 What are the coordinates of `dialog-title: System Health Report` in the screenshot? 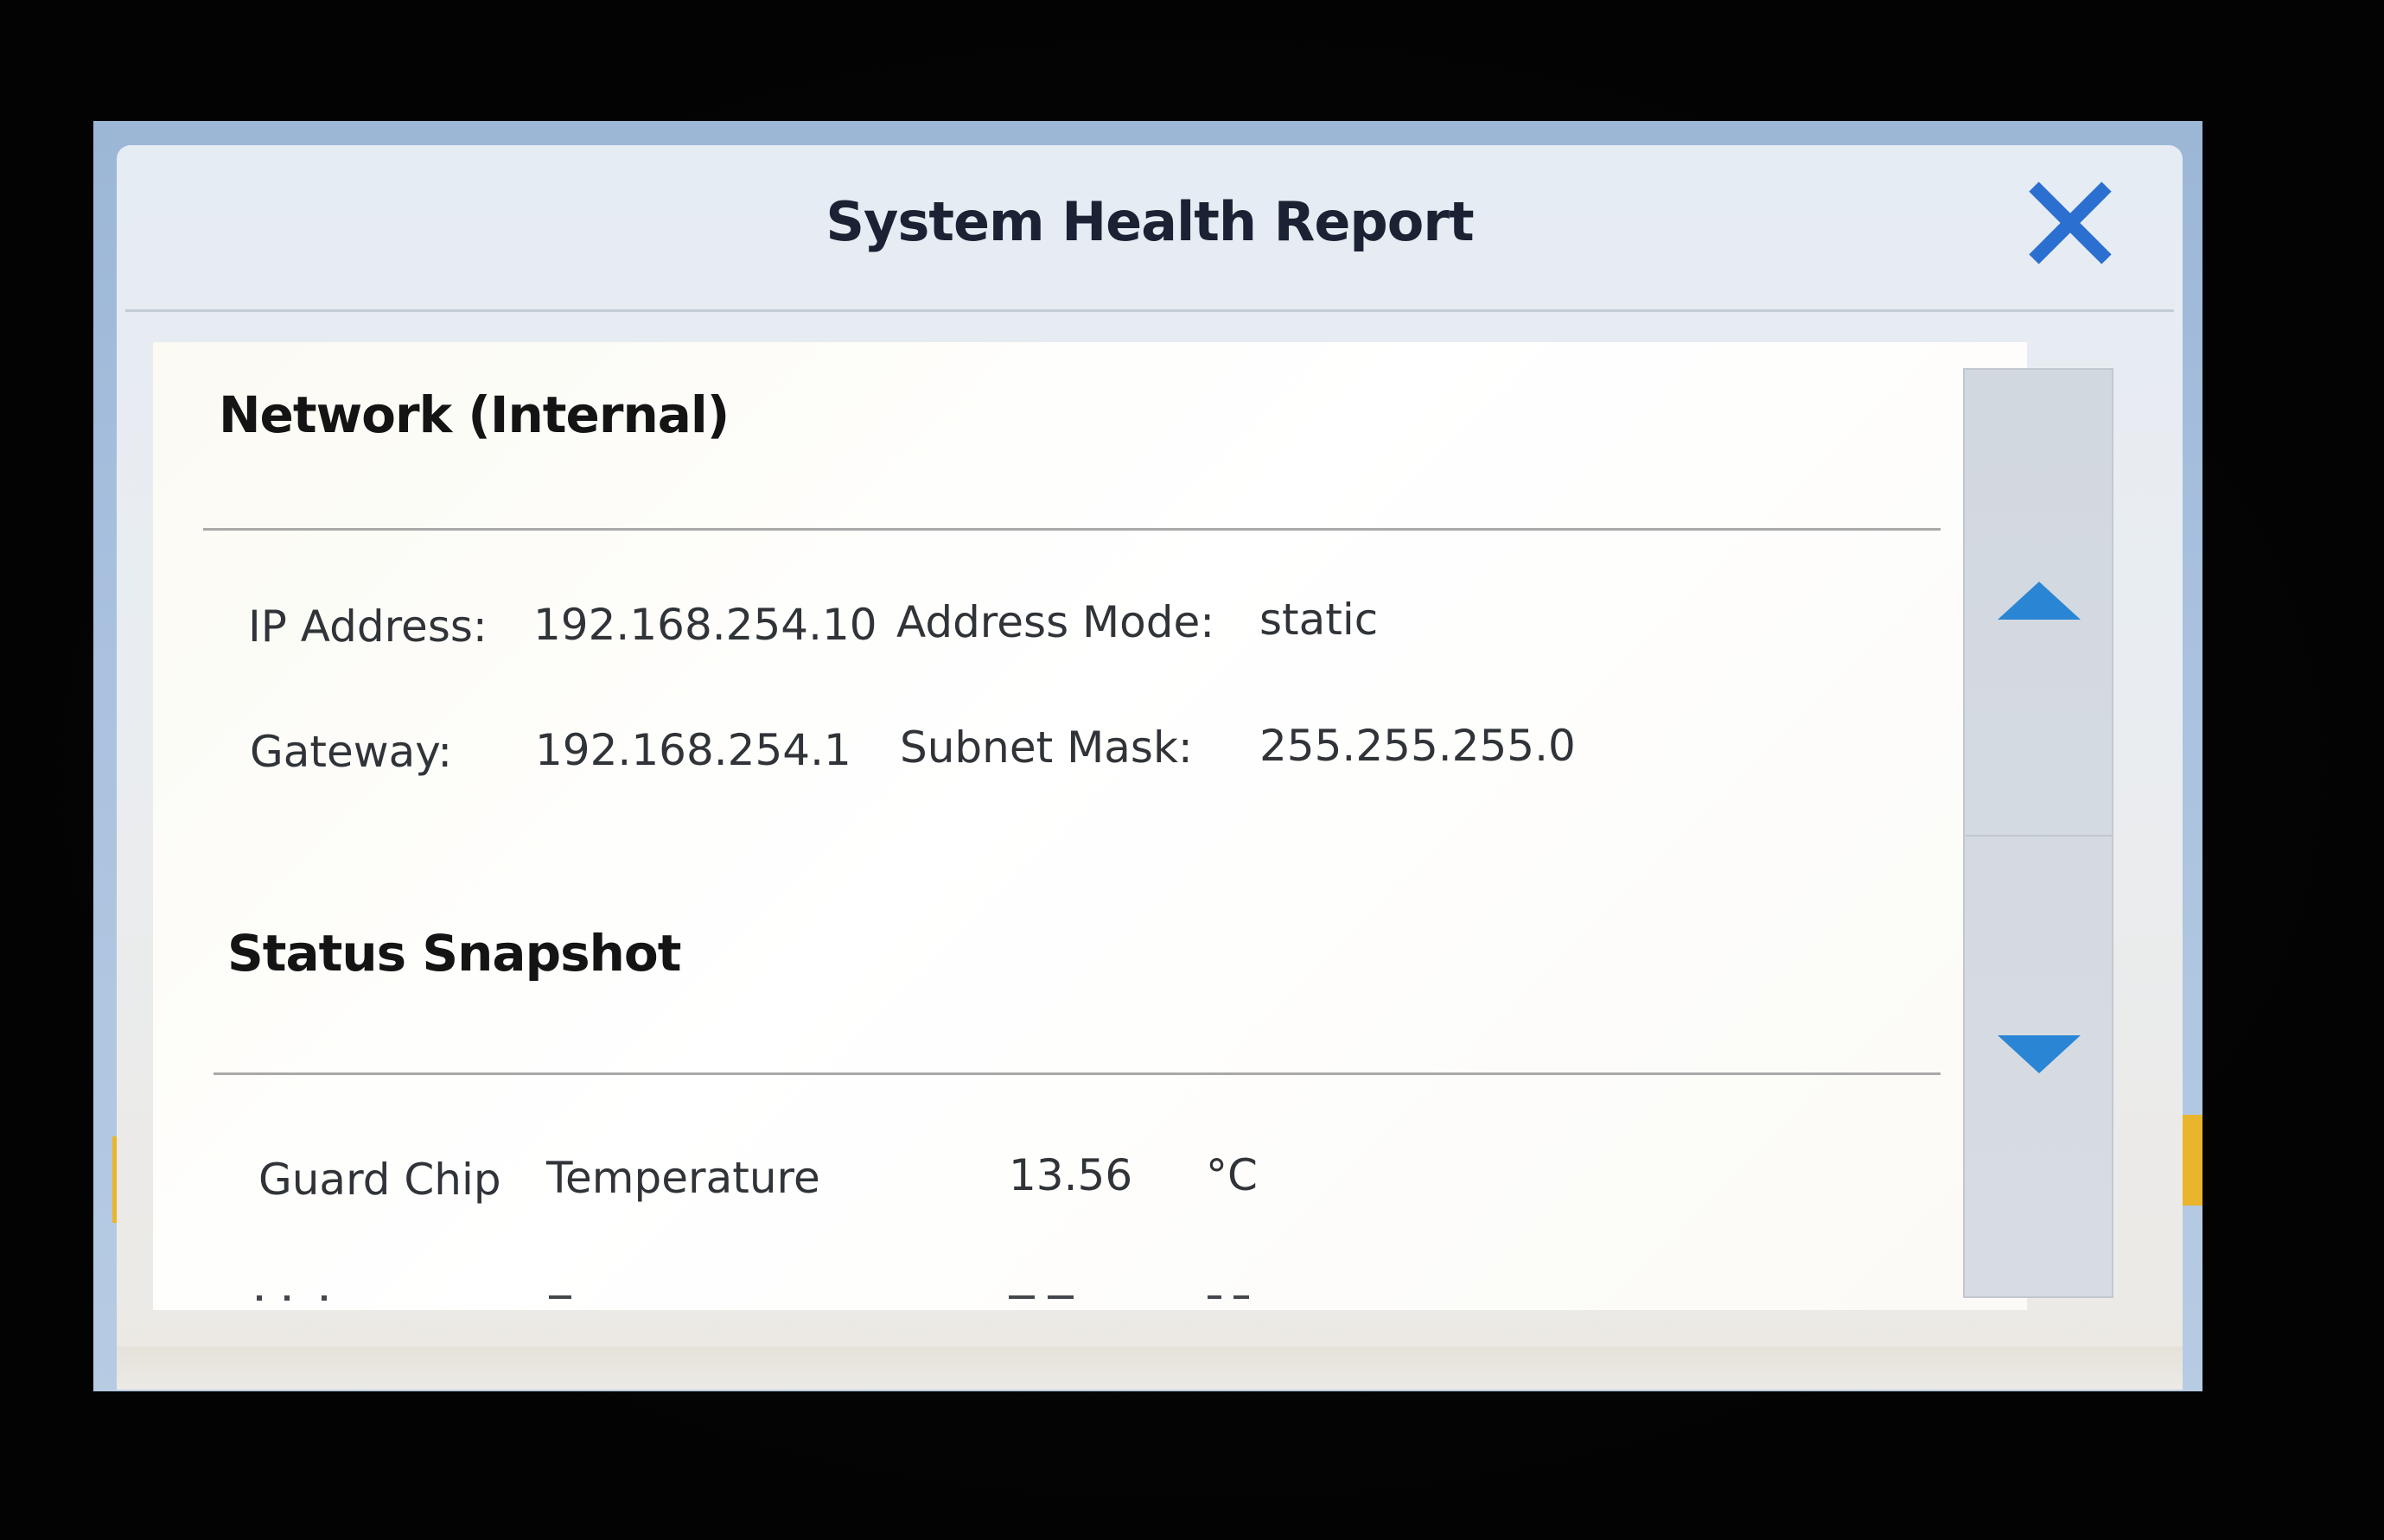 It's located at (1150, 221).